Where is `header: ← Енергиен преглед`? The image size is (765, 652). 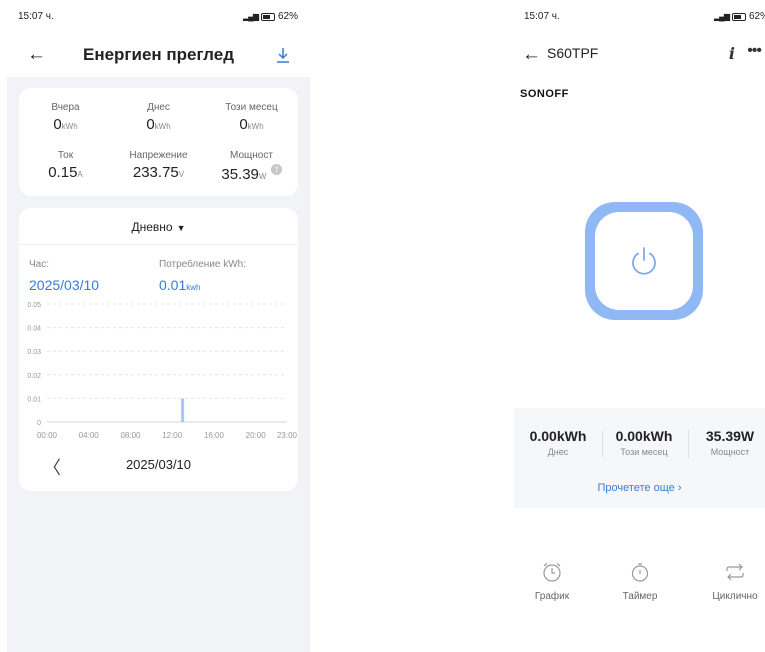
header: ← Енергиен преглед is located at coordinates (158, 56).